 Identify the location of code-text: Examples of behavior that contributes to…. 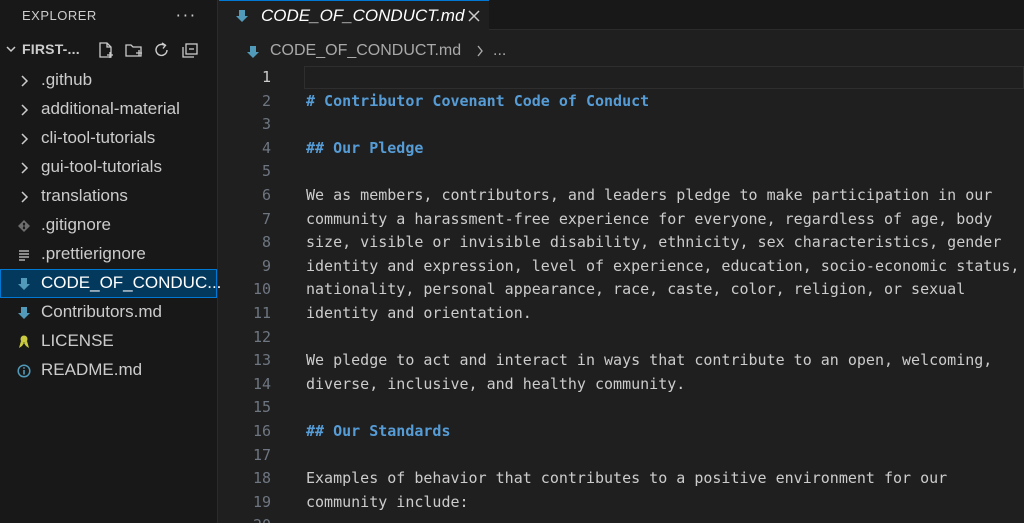
(627, 478).